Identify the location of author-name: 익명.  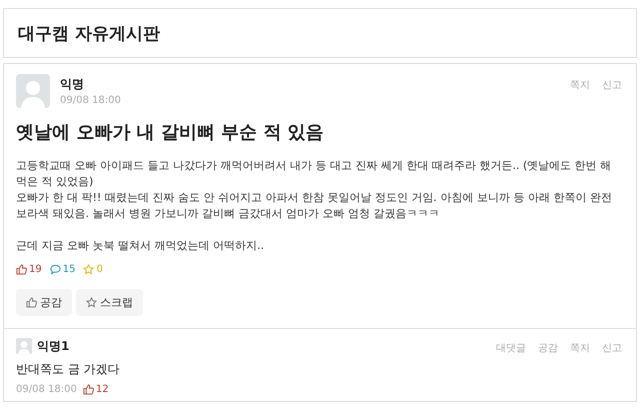
(72, 84).